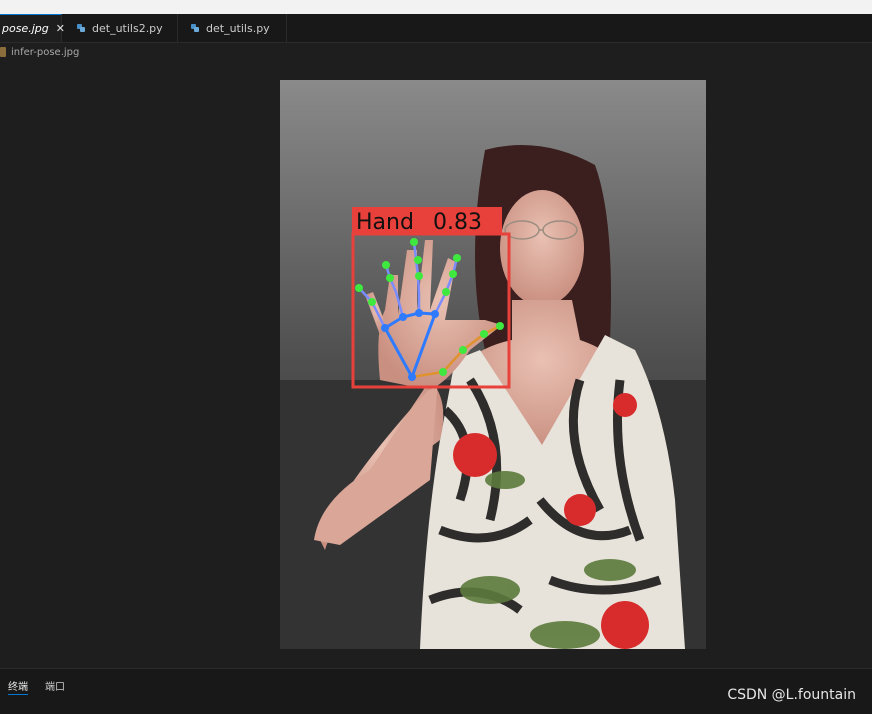 The image size is (872, 714). Describe the element at coordinates (385, 222) in the screenshot. I see `detection-label: Hand` at that location.